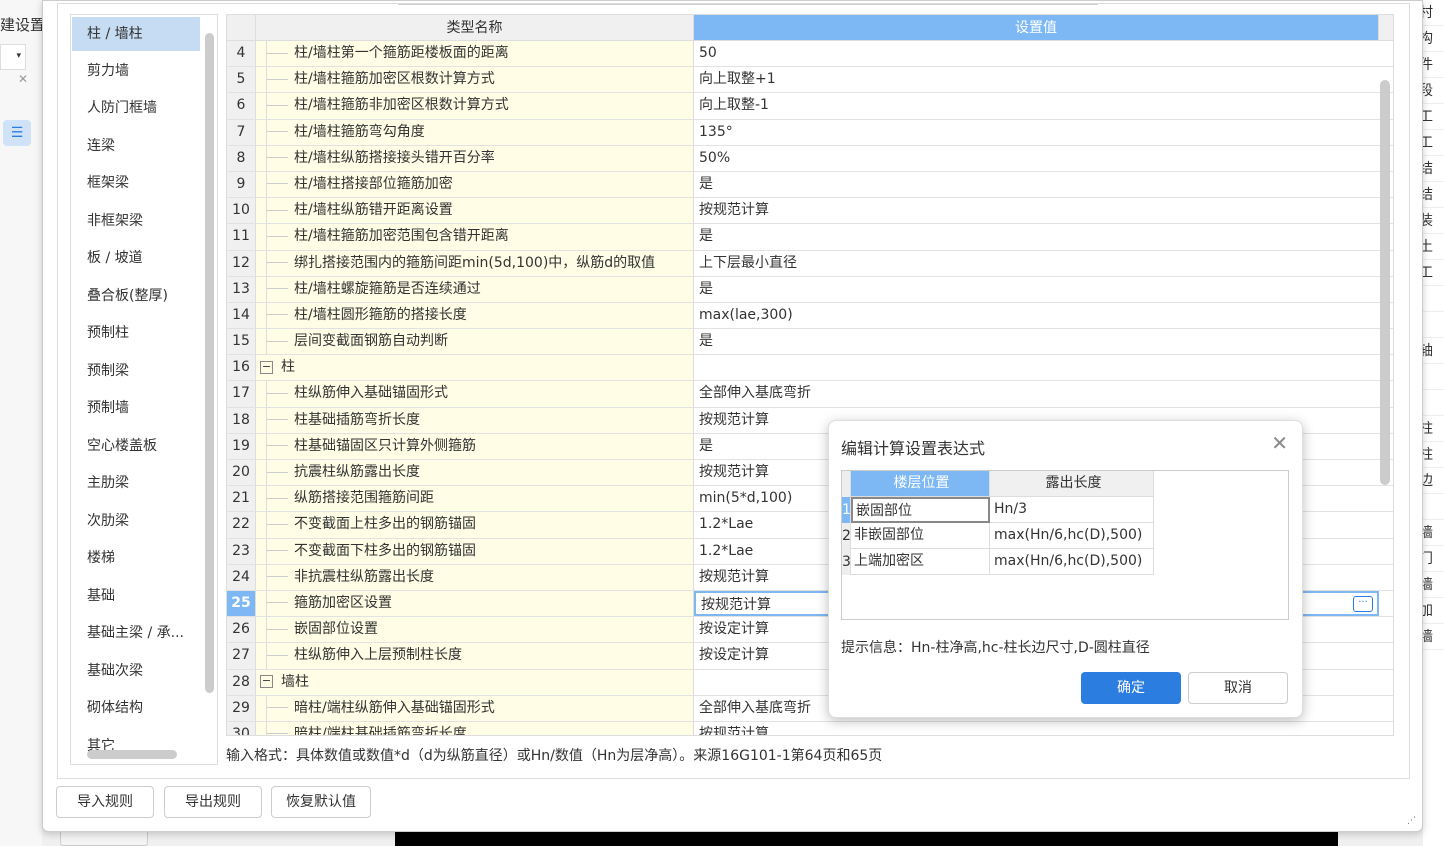 The height and width of the screenshot is (846, 1444). I want to click on confirm-button: 确定, so click(1131, 688).